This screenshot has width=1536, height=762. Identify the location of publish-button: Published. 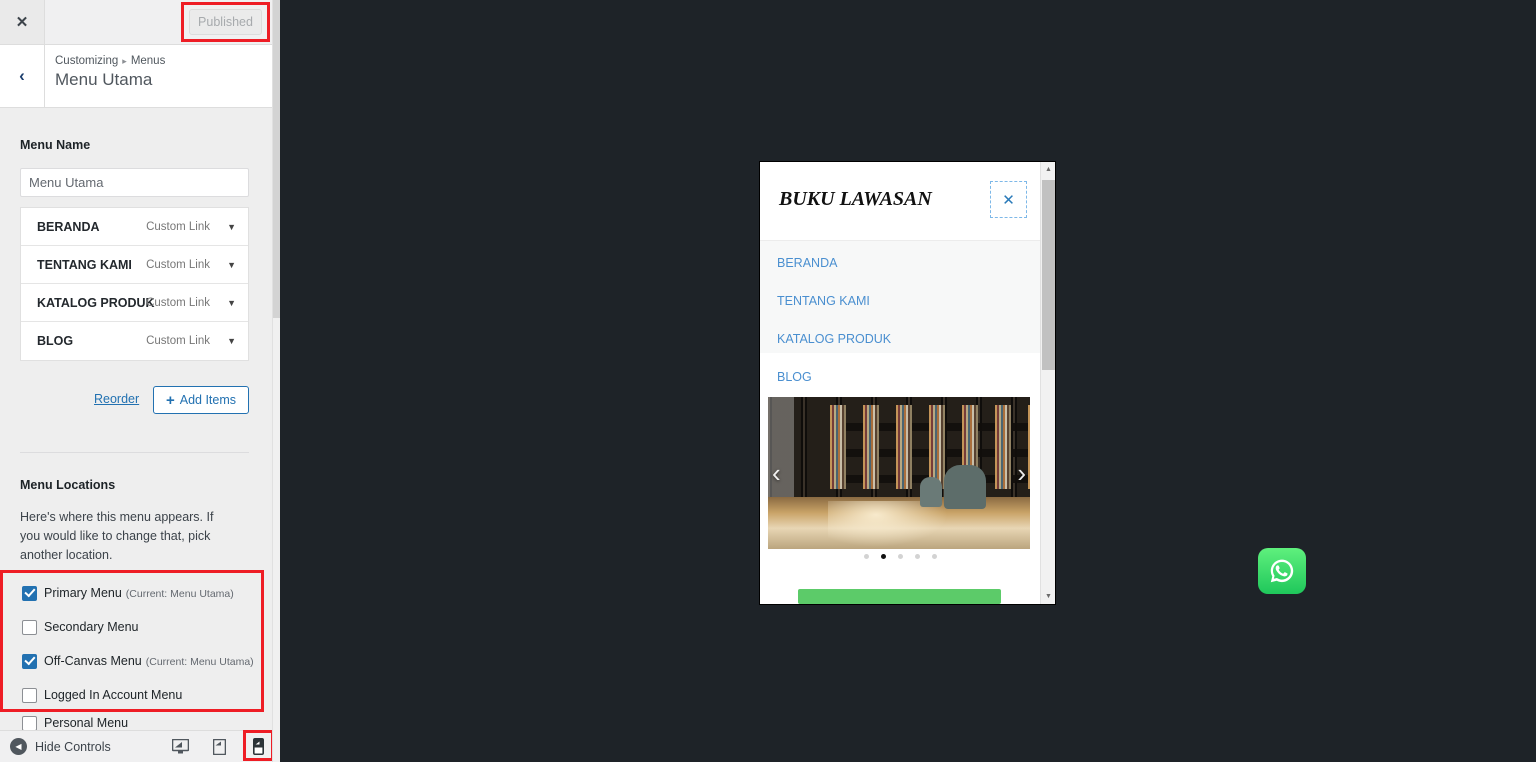
(225, 22).